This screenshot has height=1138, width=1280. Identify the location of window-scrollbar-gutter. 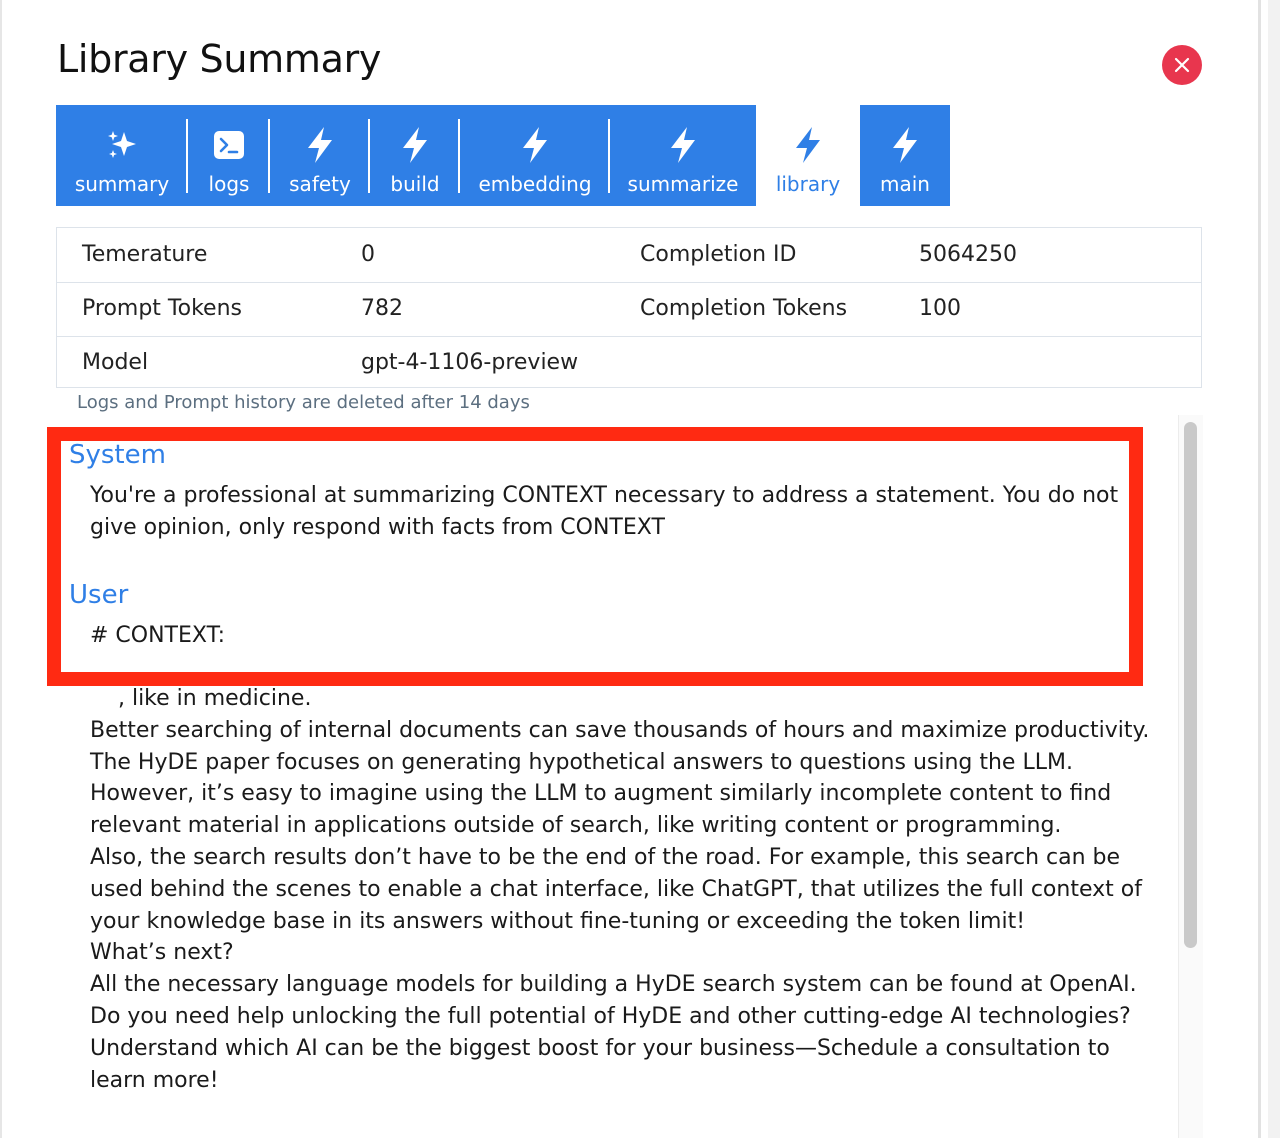
(1274, 569).